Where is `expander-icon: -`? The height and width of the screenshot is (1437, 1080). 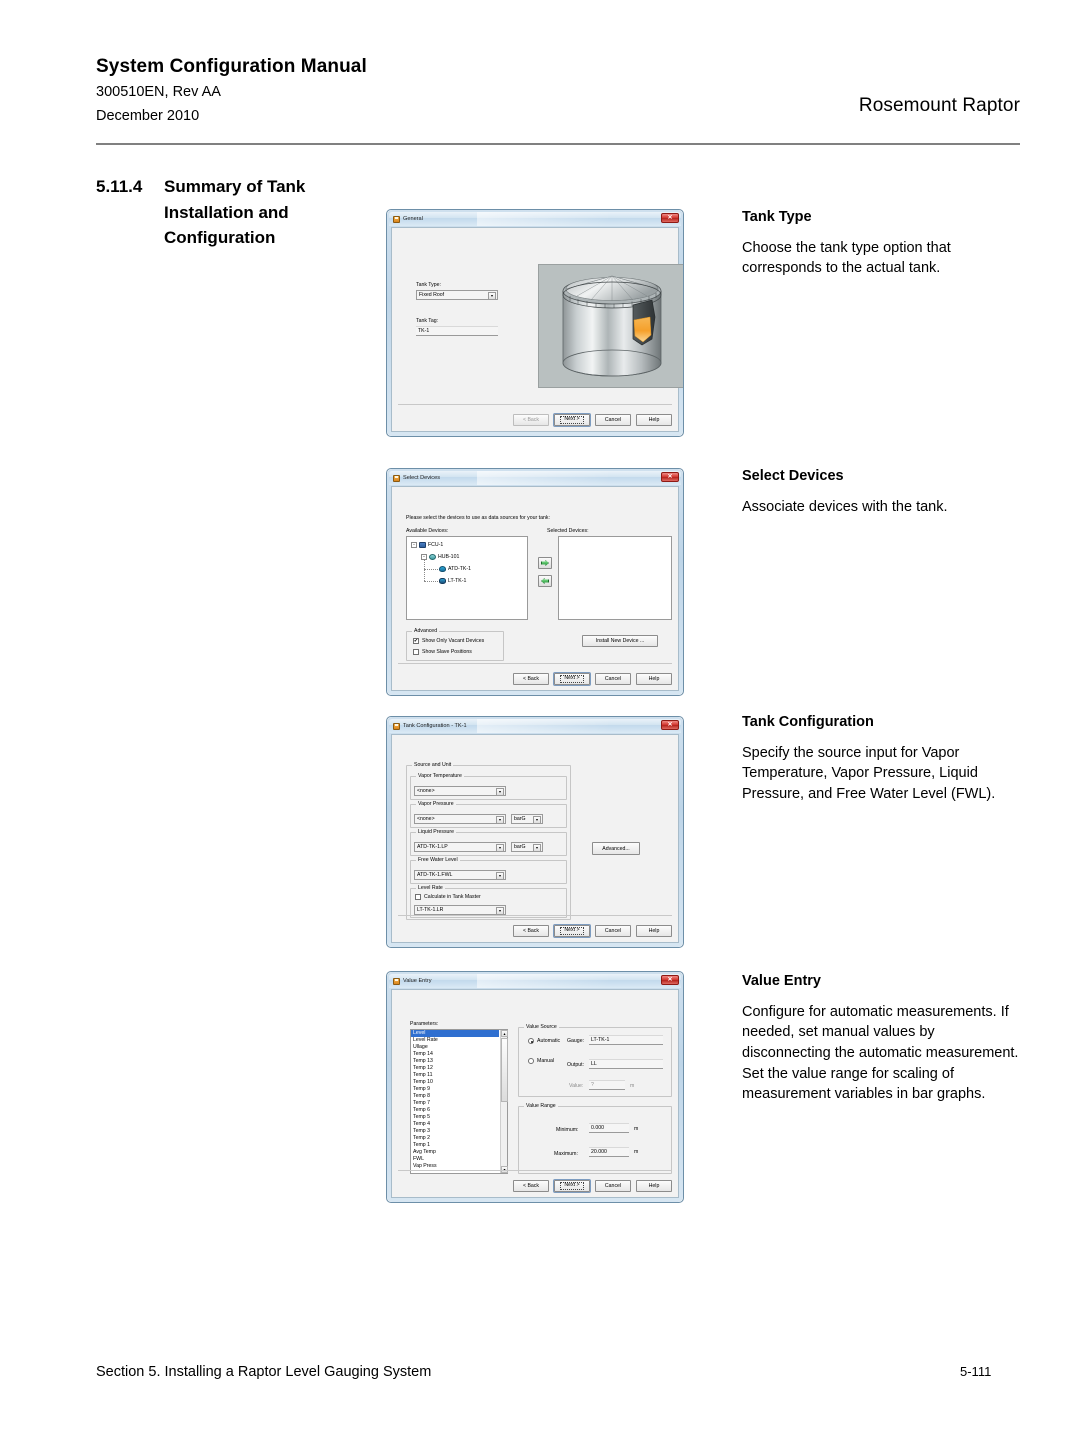 expander-icon: - is located at coordinates (414, 545).